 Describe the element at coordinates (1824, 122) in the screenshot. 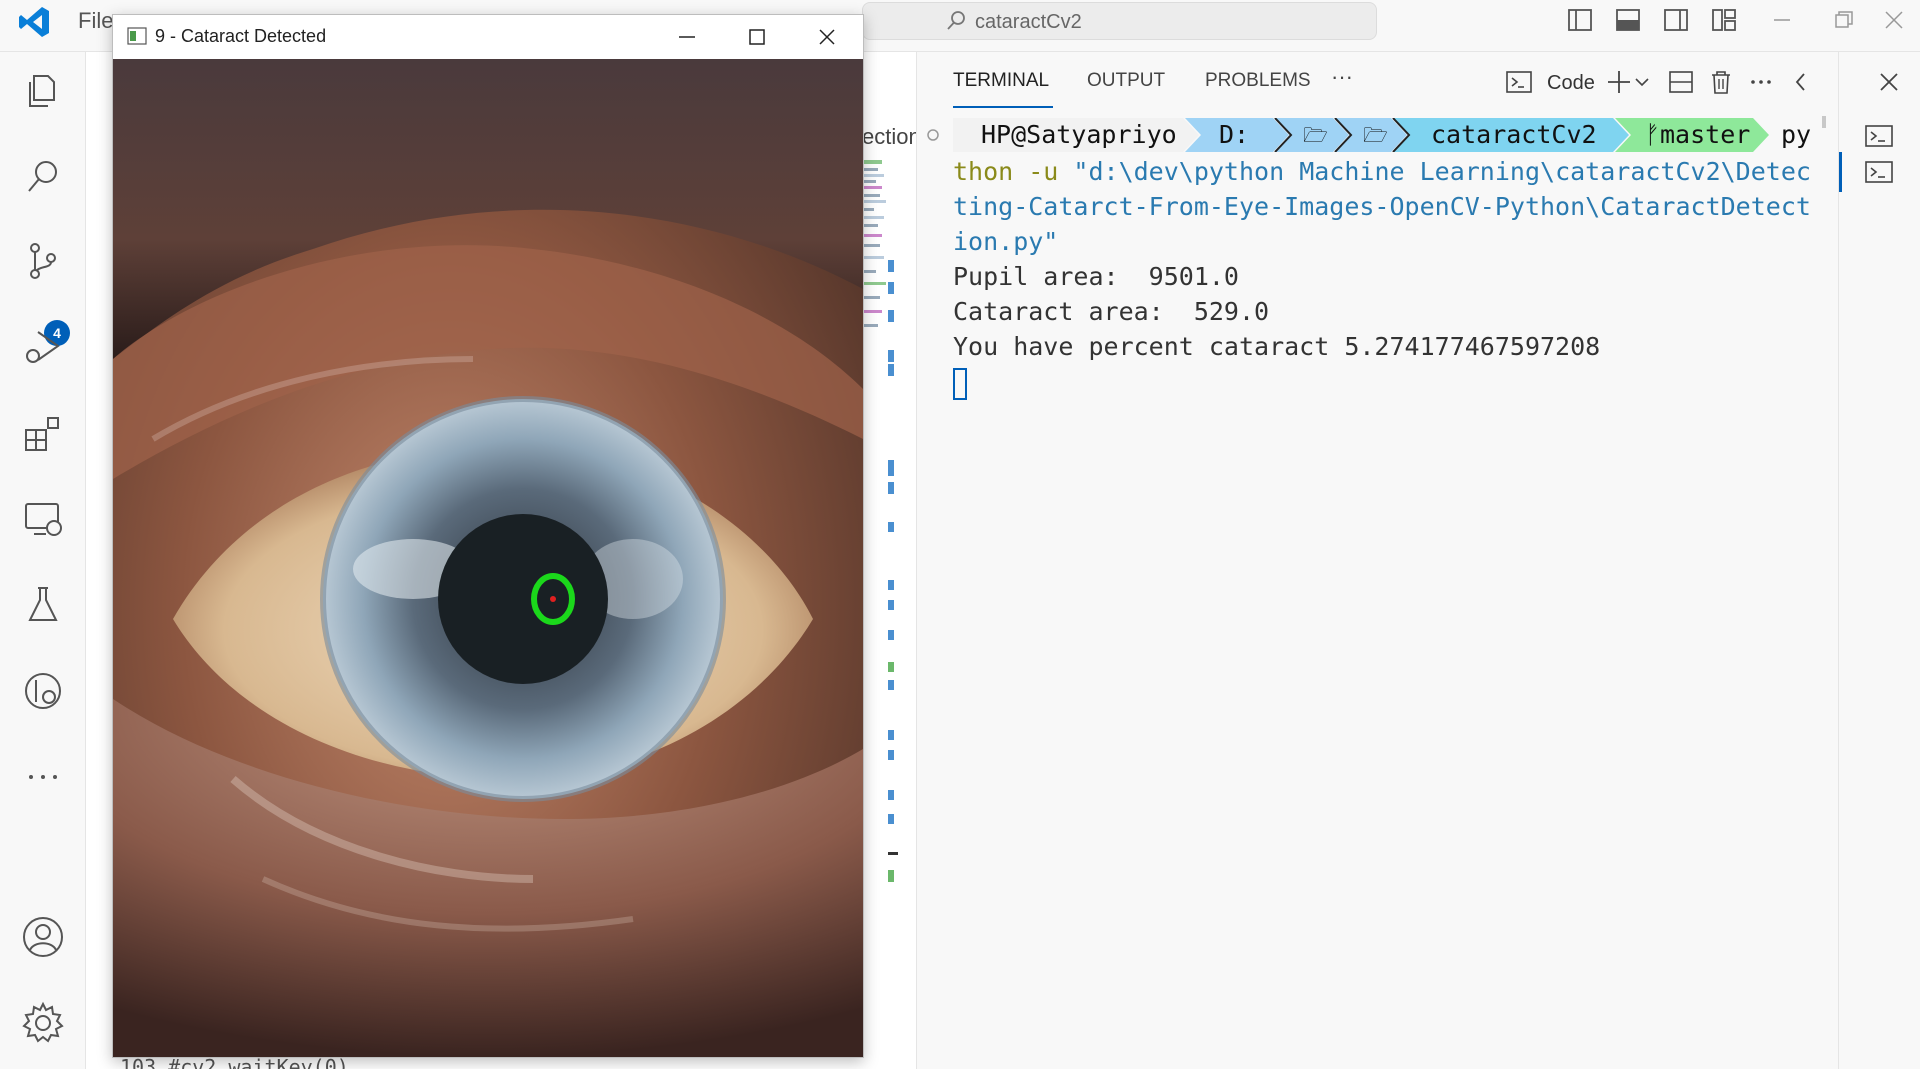

I see `terminal-scrollbar` at that location.